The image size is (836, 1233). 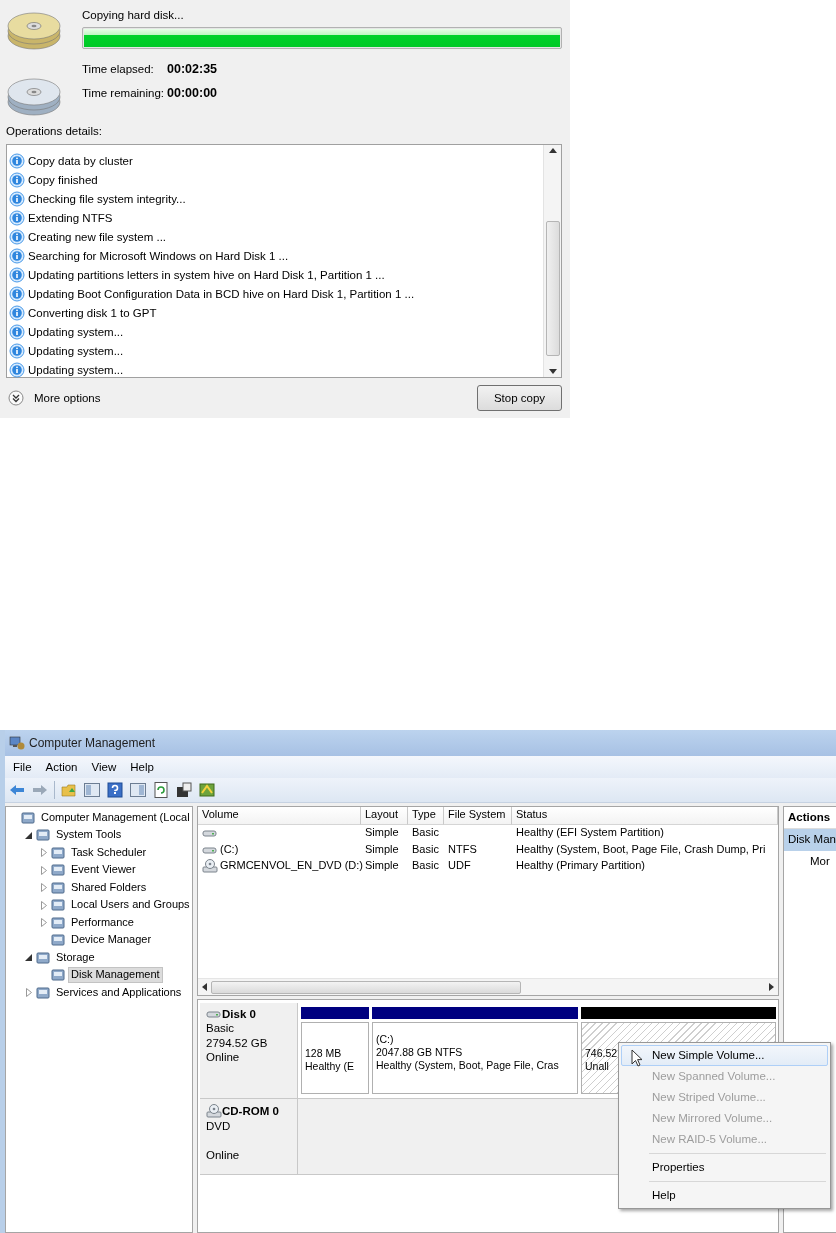 I want to click on partition-text: Unall, so click(x=597, y=1067).